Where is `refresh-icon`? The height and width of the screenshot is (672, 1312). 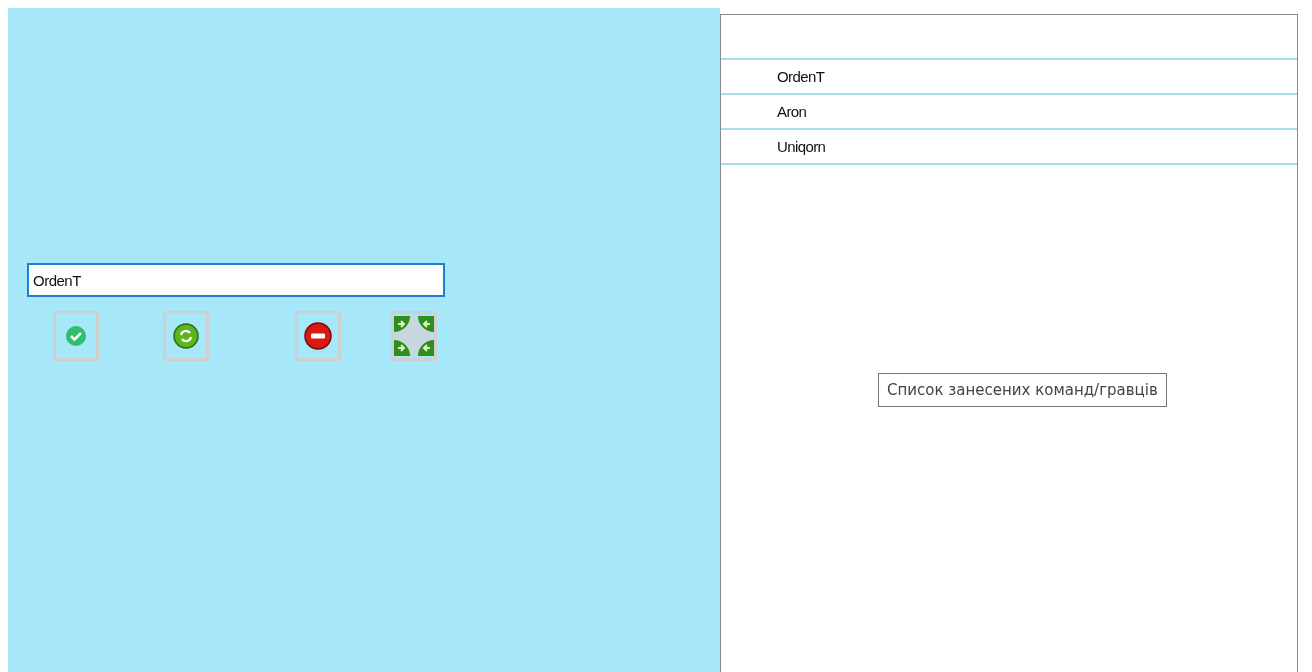 refresh-icon is located at coordinates (186, 336).